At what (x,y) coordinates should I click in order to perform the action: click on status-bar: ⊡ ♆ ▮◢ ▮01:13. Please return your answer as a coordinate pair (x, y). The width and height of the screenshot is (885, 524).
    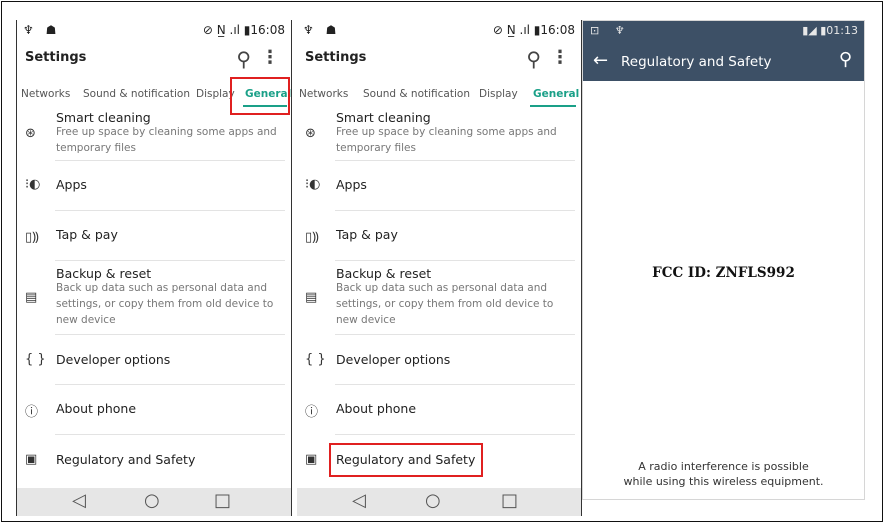
    Looking at the image, I should click on (723, 31).